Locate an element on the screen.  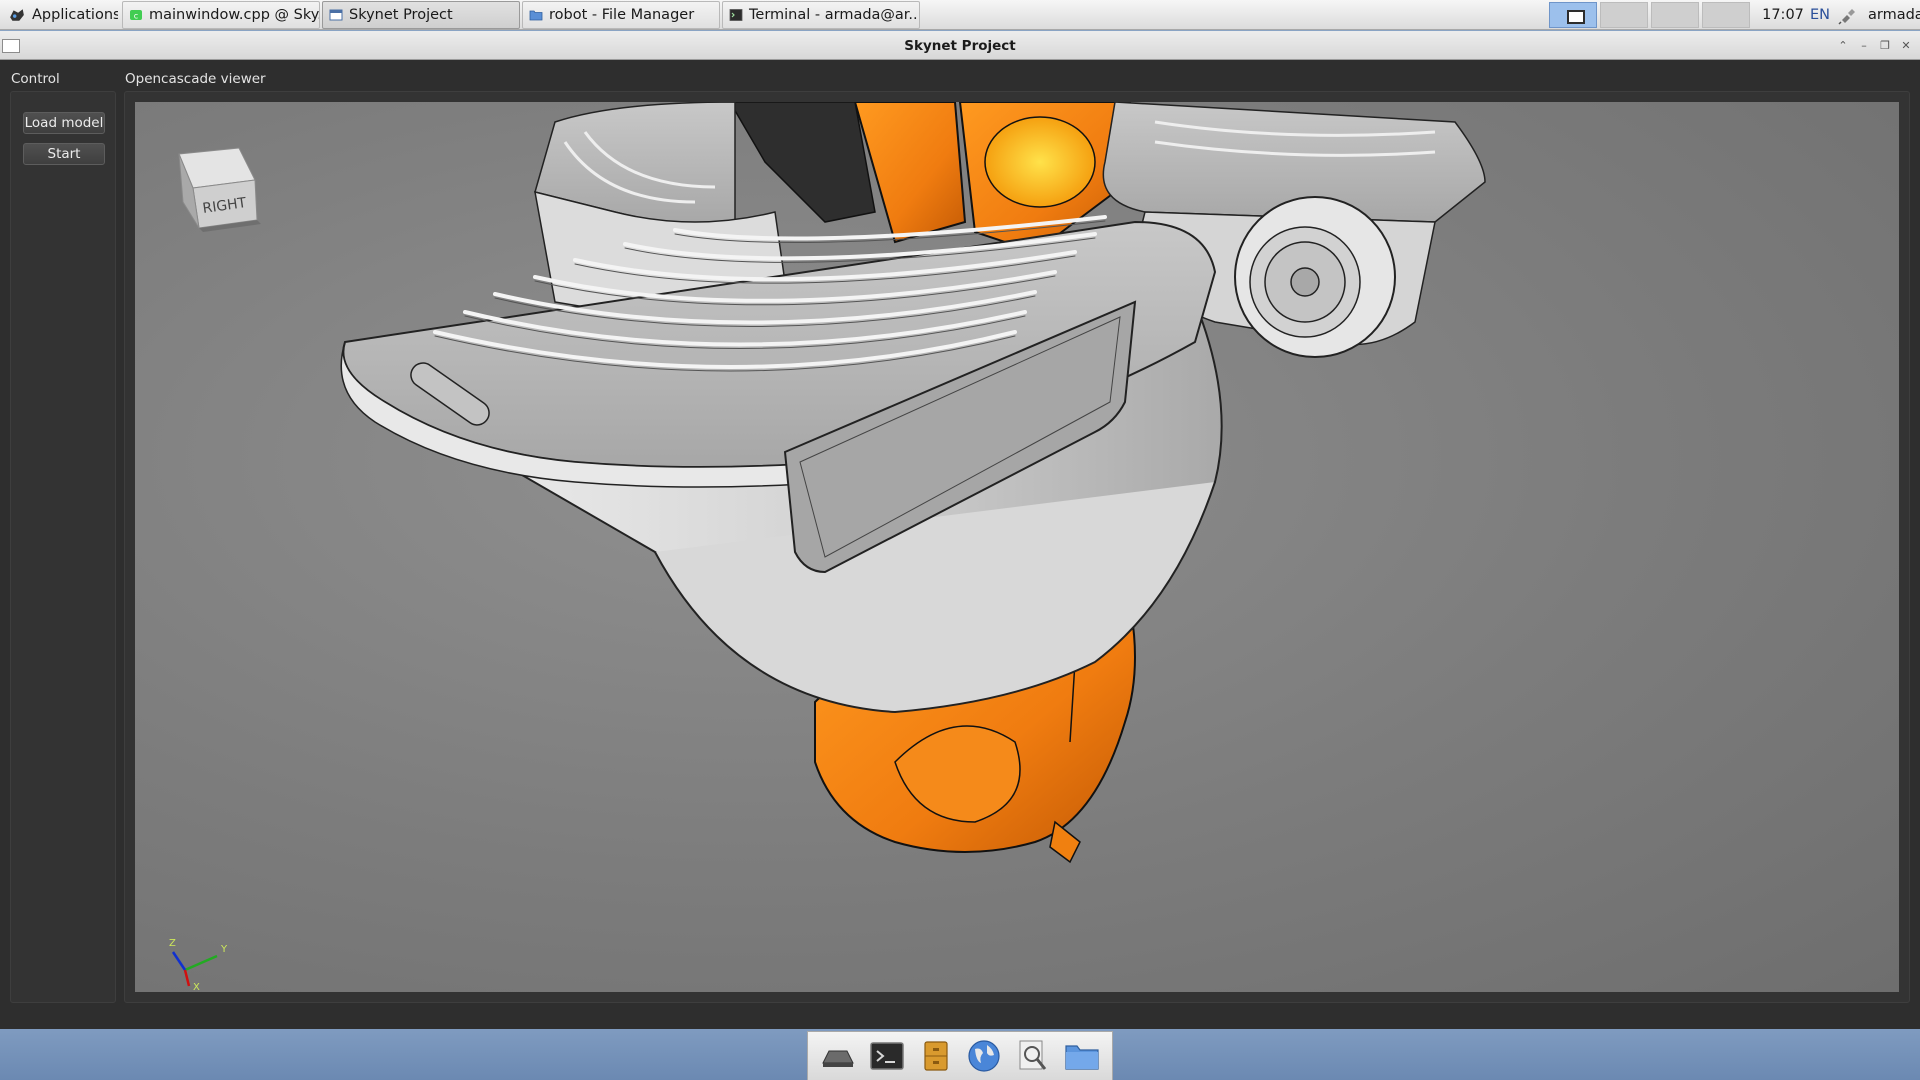
control-group-title: Control is located at coordinates (35, 79).